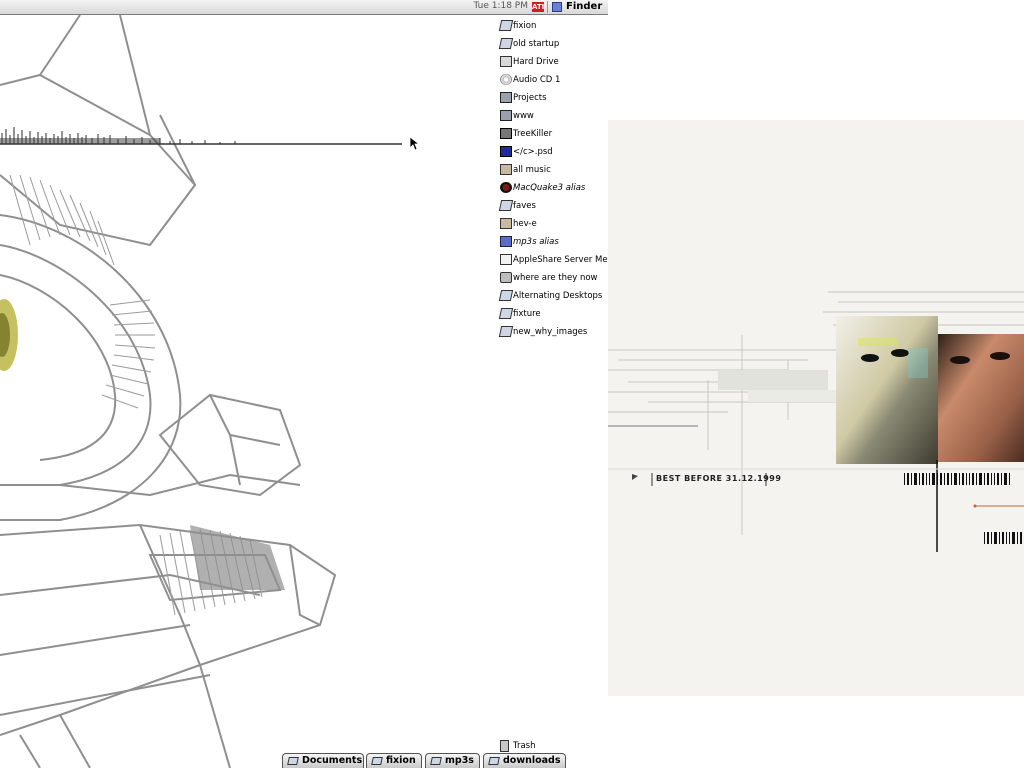  What do you see at coordinates (549, 188) in the screenshot?
I see `desktop-icon-label: MacQuake3 alias` at bounding box center [549, 188].